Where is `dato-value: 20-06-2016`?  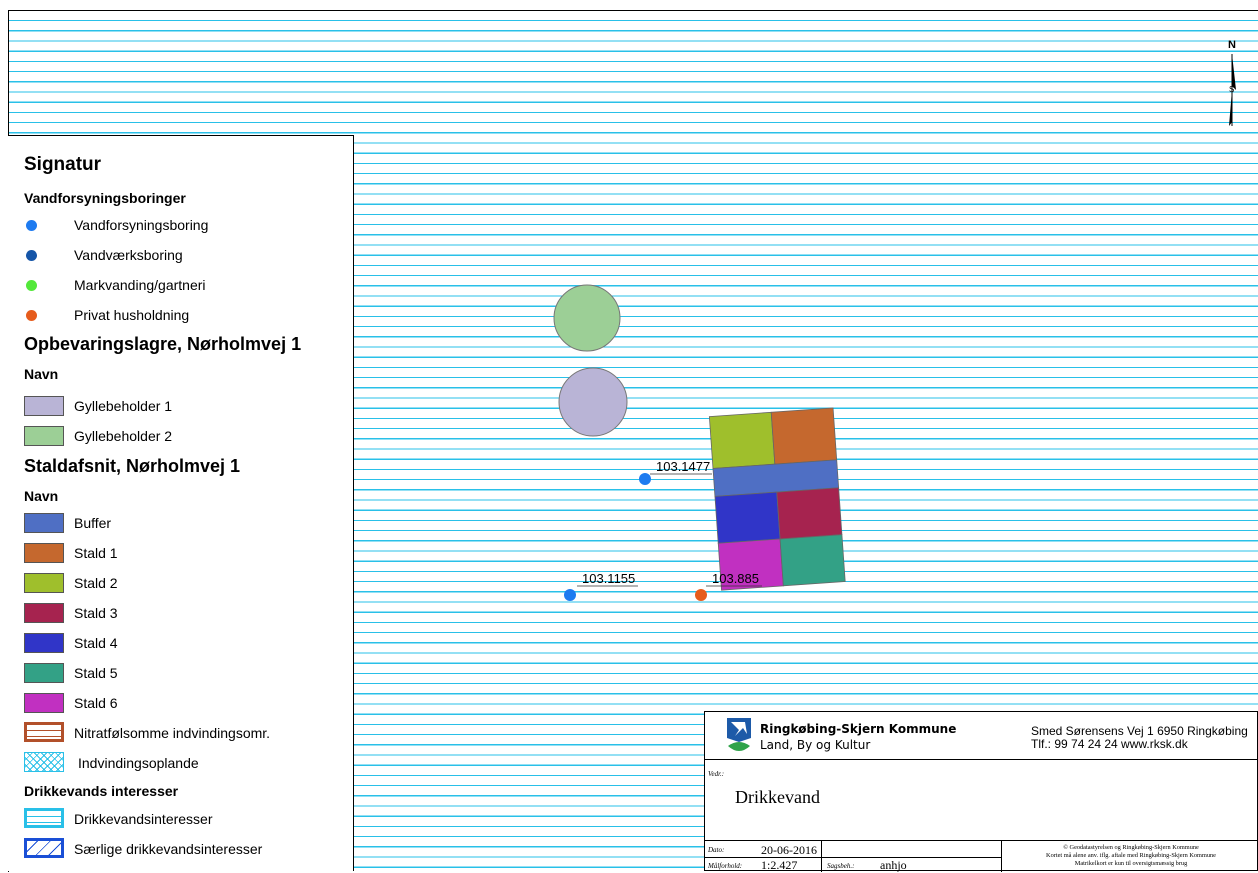
dato-value: 20-06-2016 is located at coordinates (789, 850).